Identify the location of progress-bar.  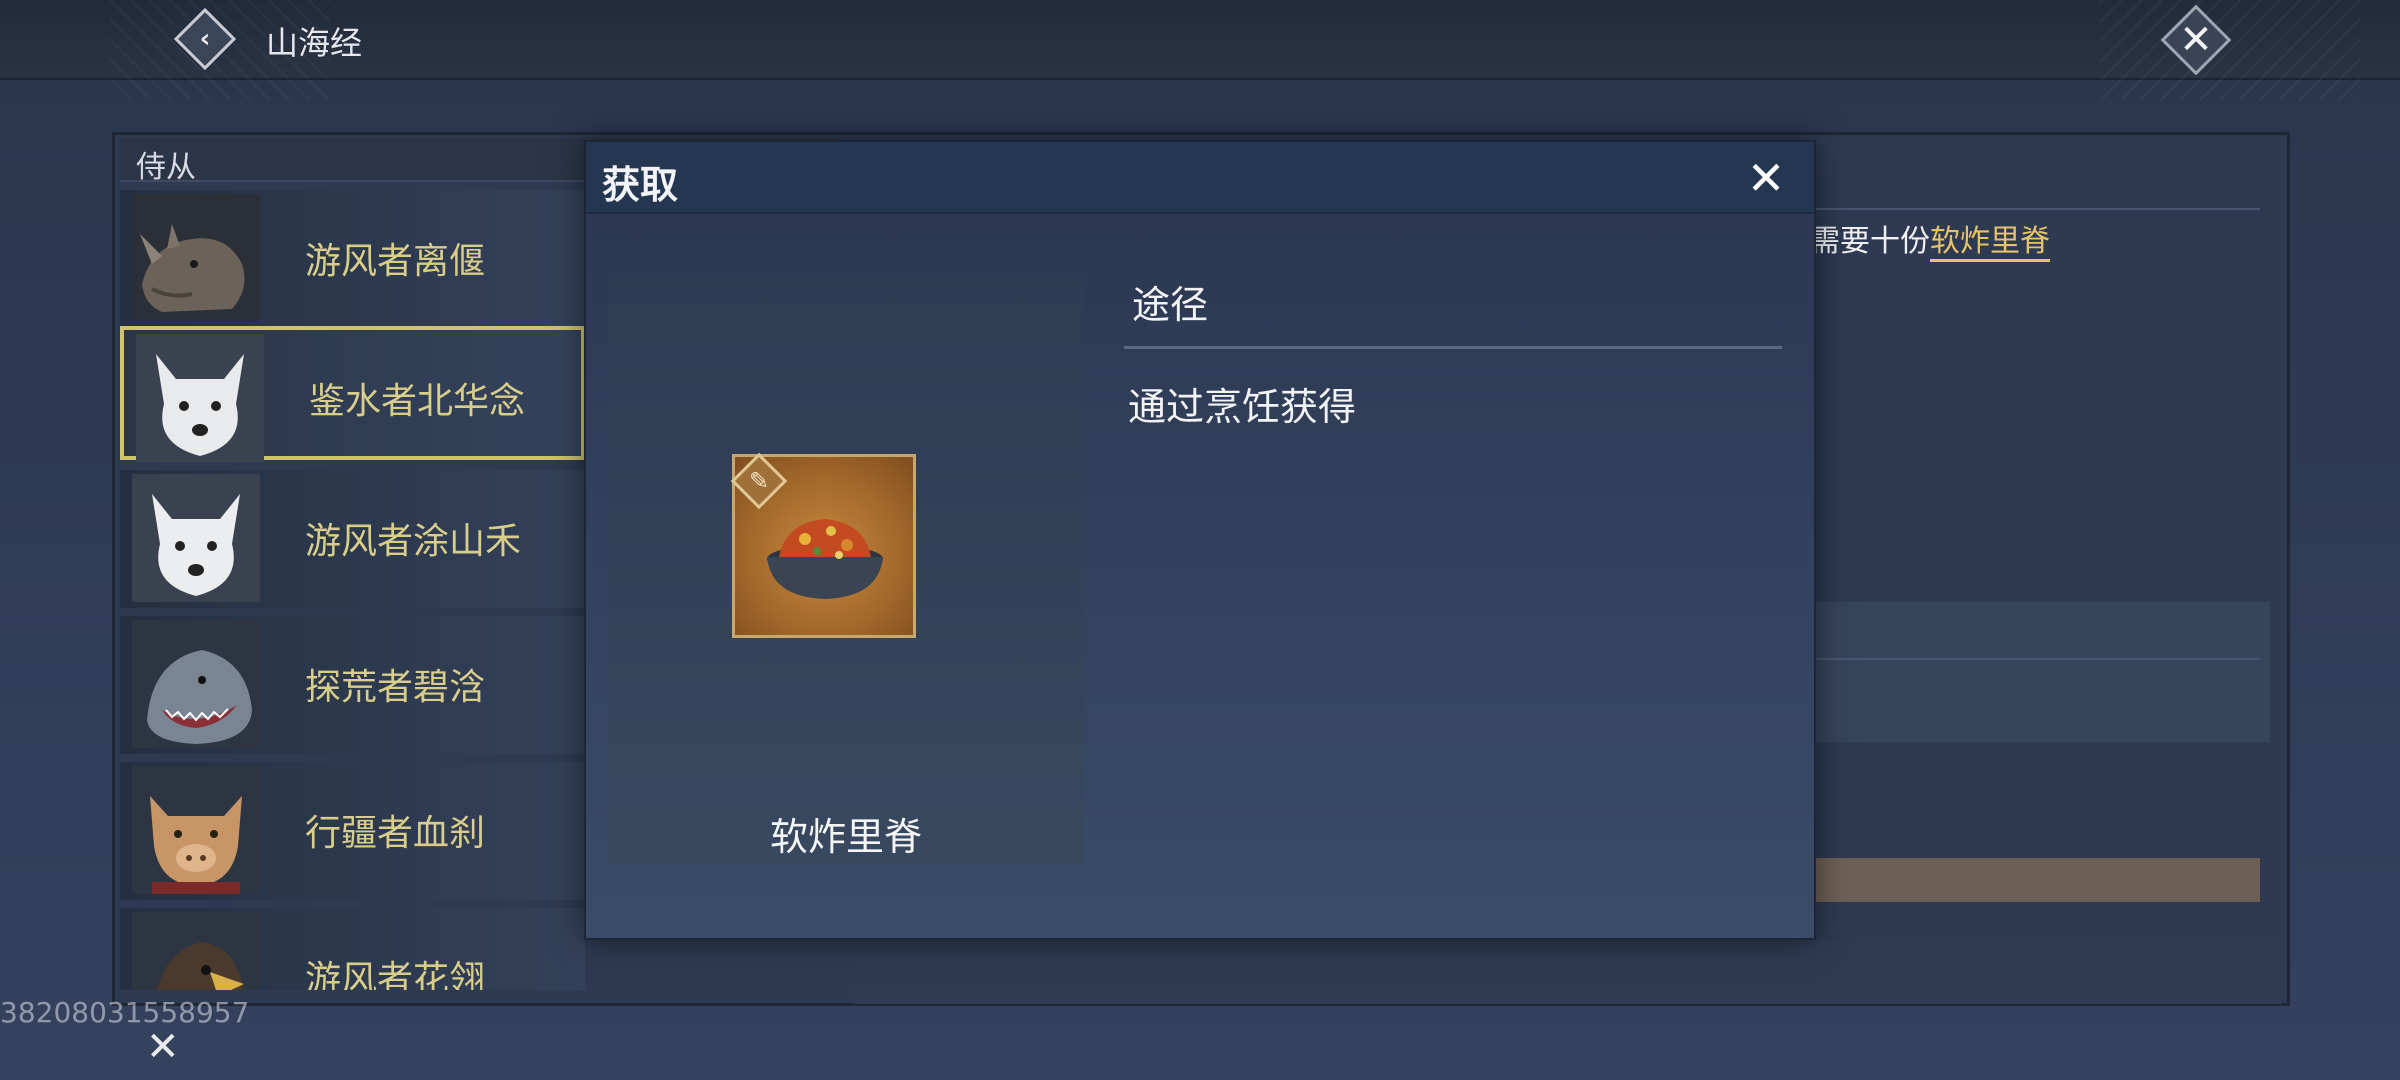
(2035, 880).